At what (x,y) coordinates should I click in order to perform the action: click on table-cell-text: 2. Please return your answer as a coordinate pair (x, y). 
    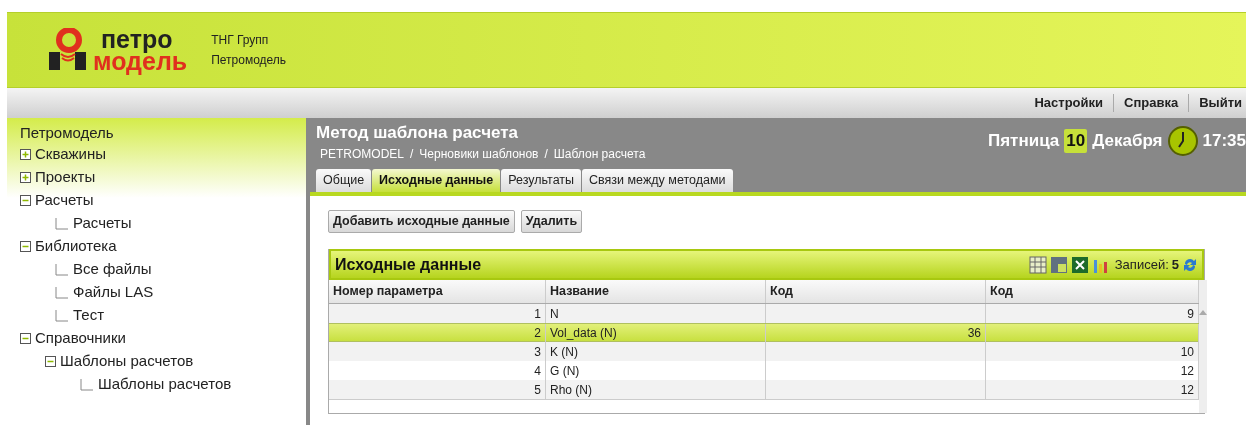
    Looking at the image, I should click on (537, 333).